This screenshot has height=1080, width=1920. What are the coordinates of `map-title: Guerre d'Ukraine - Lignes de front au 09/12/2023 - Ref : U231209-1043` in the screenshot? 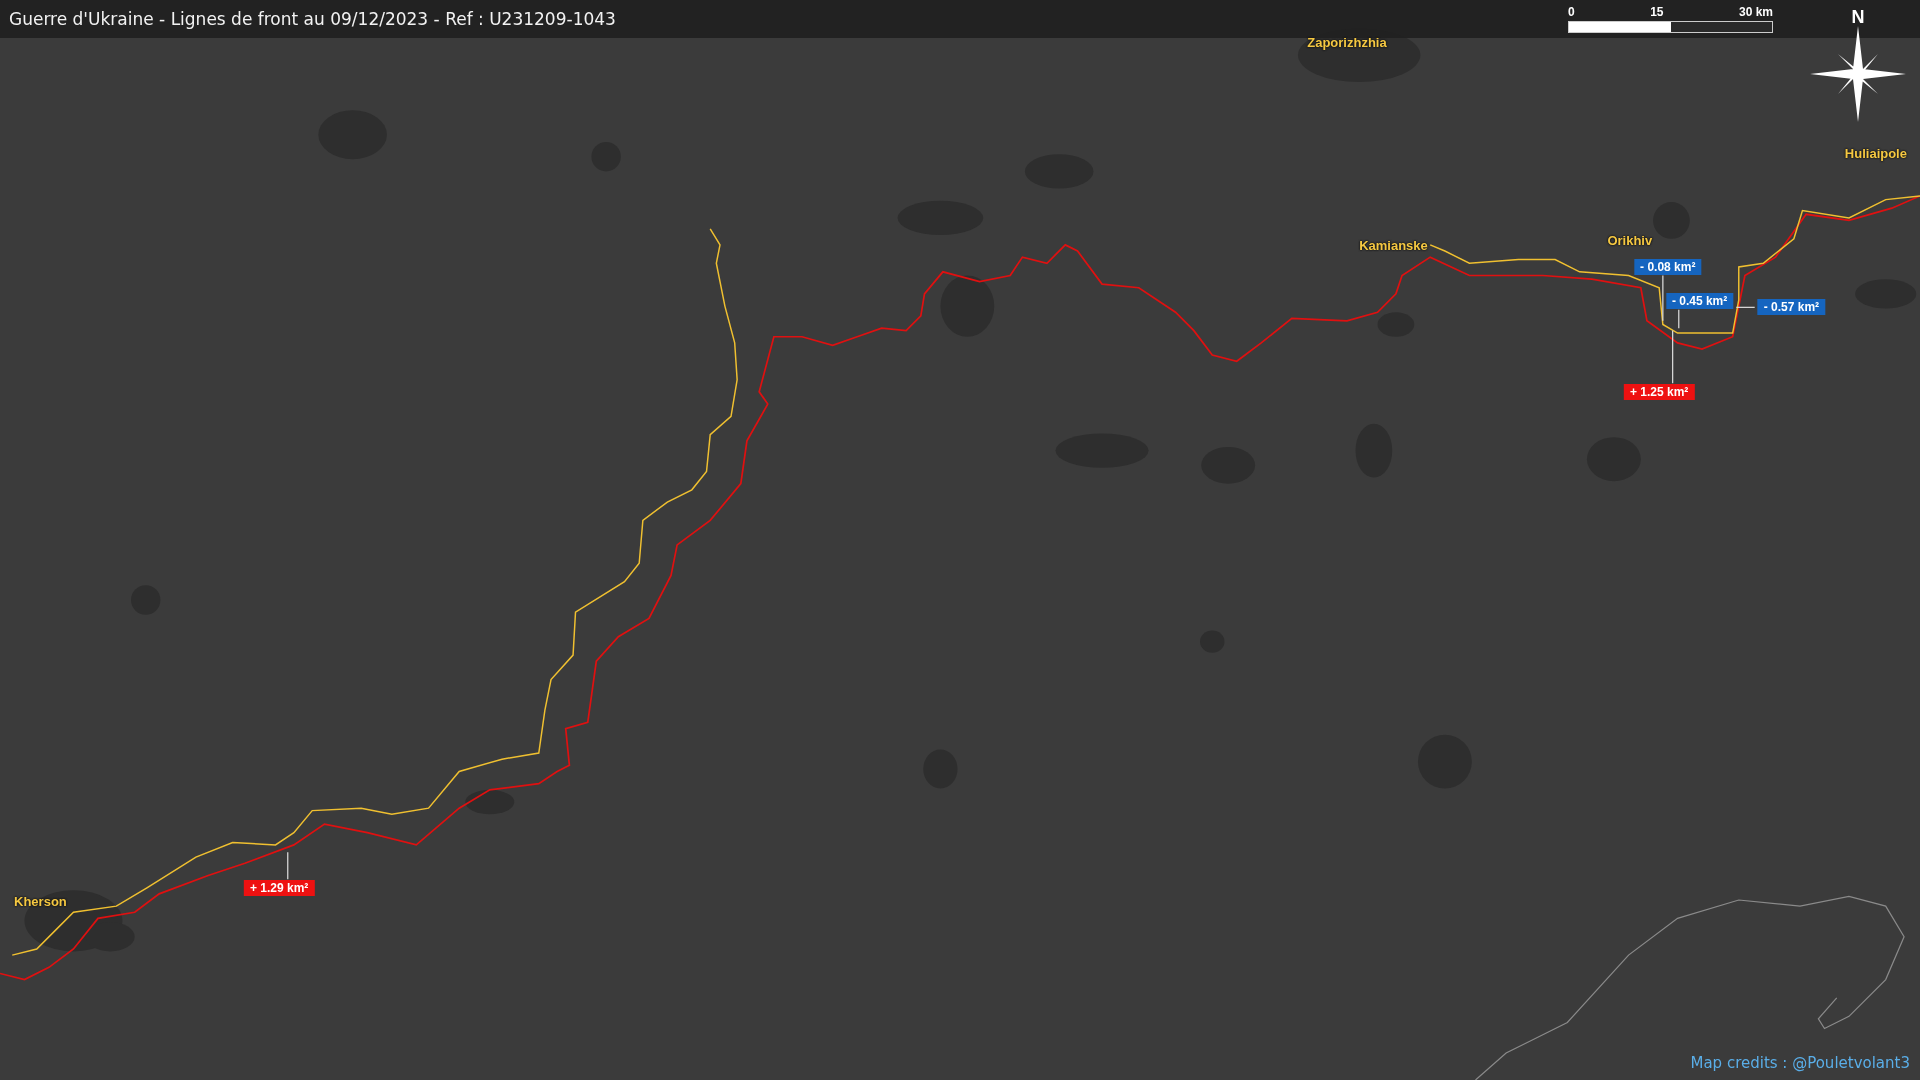 It's located at (312, 19).